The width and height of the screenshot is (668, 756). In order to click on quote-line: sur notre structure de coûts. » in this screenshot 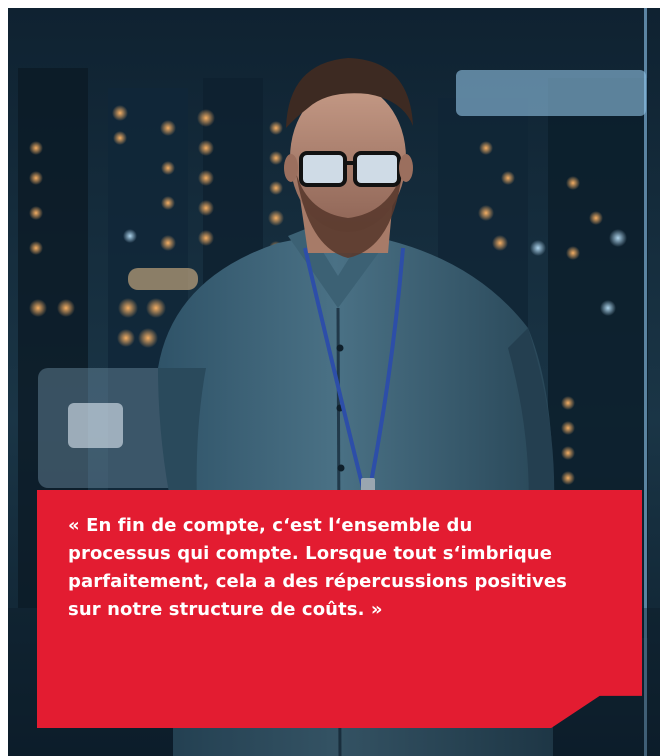, I will do `click(225, 609)`.